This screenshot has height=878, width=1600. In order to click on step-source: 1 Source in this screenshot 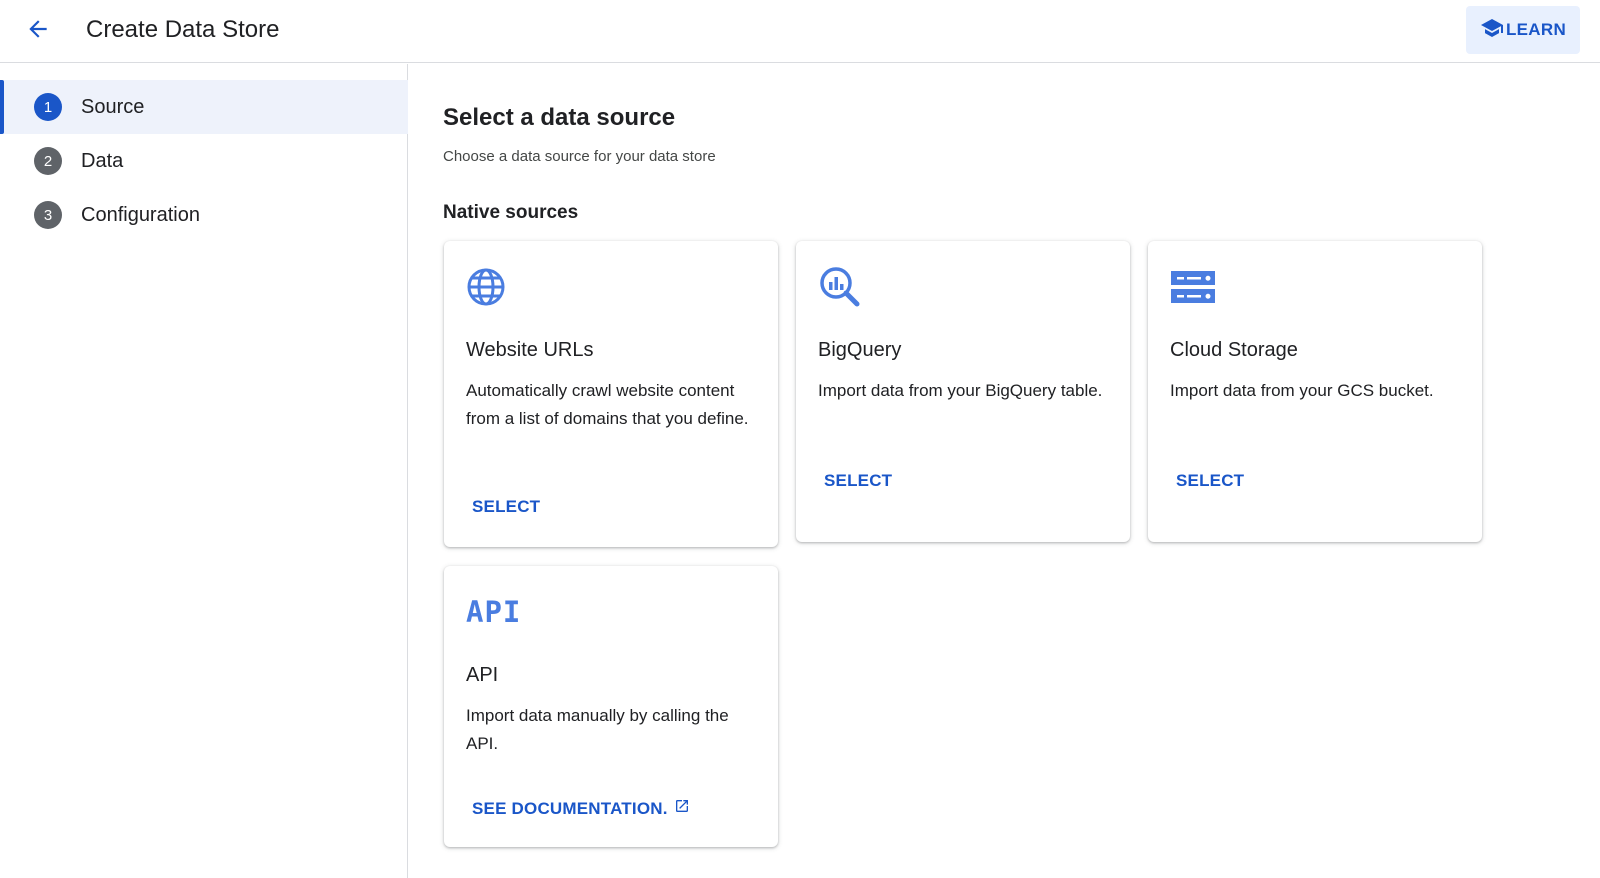, I will do `click(204, 107)`.